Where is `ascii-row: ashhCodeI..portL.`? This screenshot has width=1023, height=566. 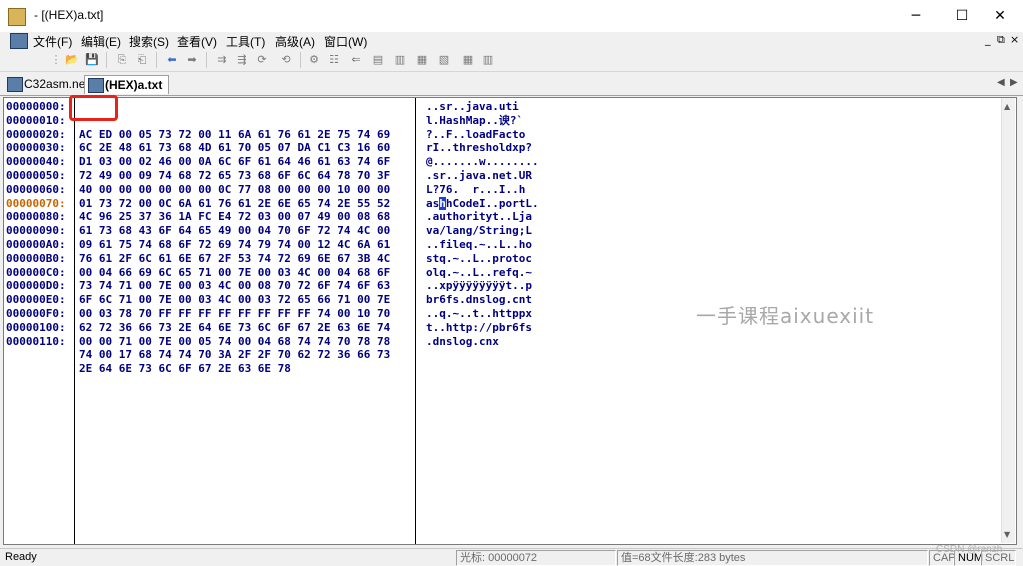 ascii-row: ashhCodeI..portL. is located at coordinates (524, 203).